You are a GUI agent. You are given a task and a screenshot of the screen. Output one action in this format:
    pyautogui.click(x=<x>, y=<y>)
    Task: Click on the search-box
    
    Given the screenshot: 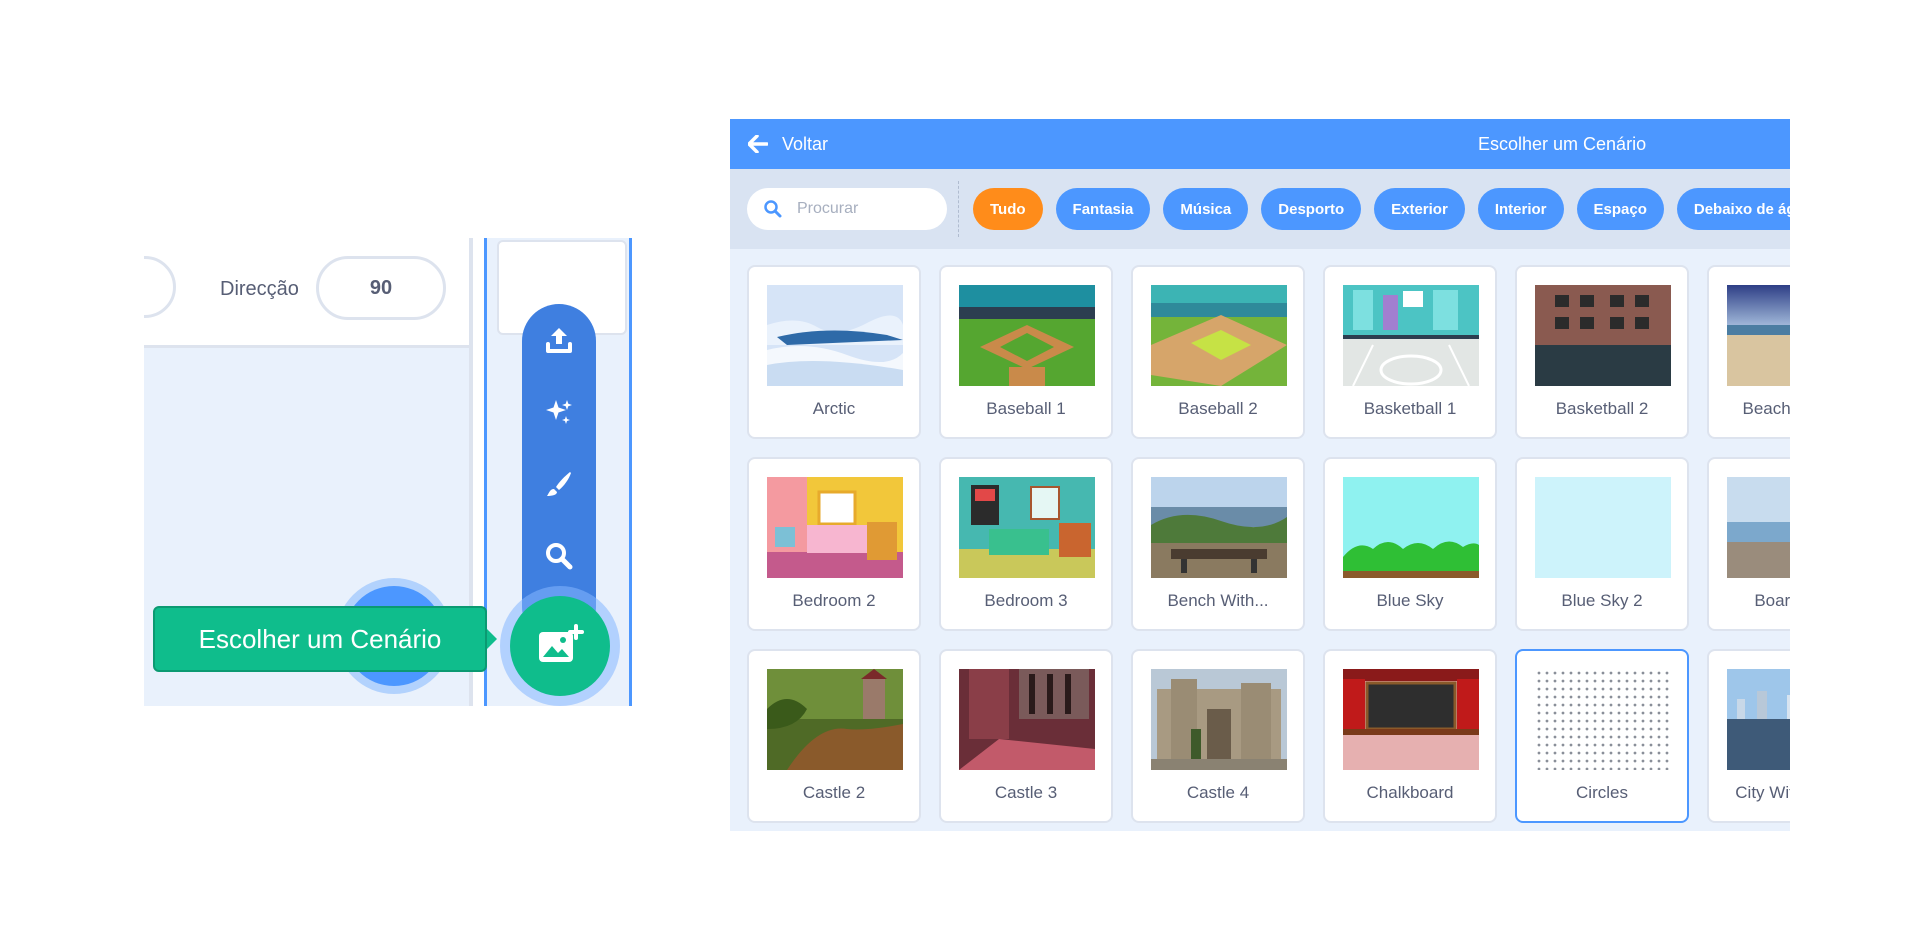 What is the action you would take?
    pyautogui.click(x=847, y=209)
    